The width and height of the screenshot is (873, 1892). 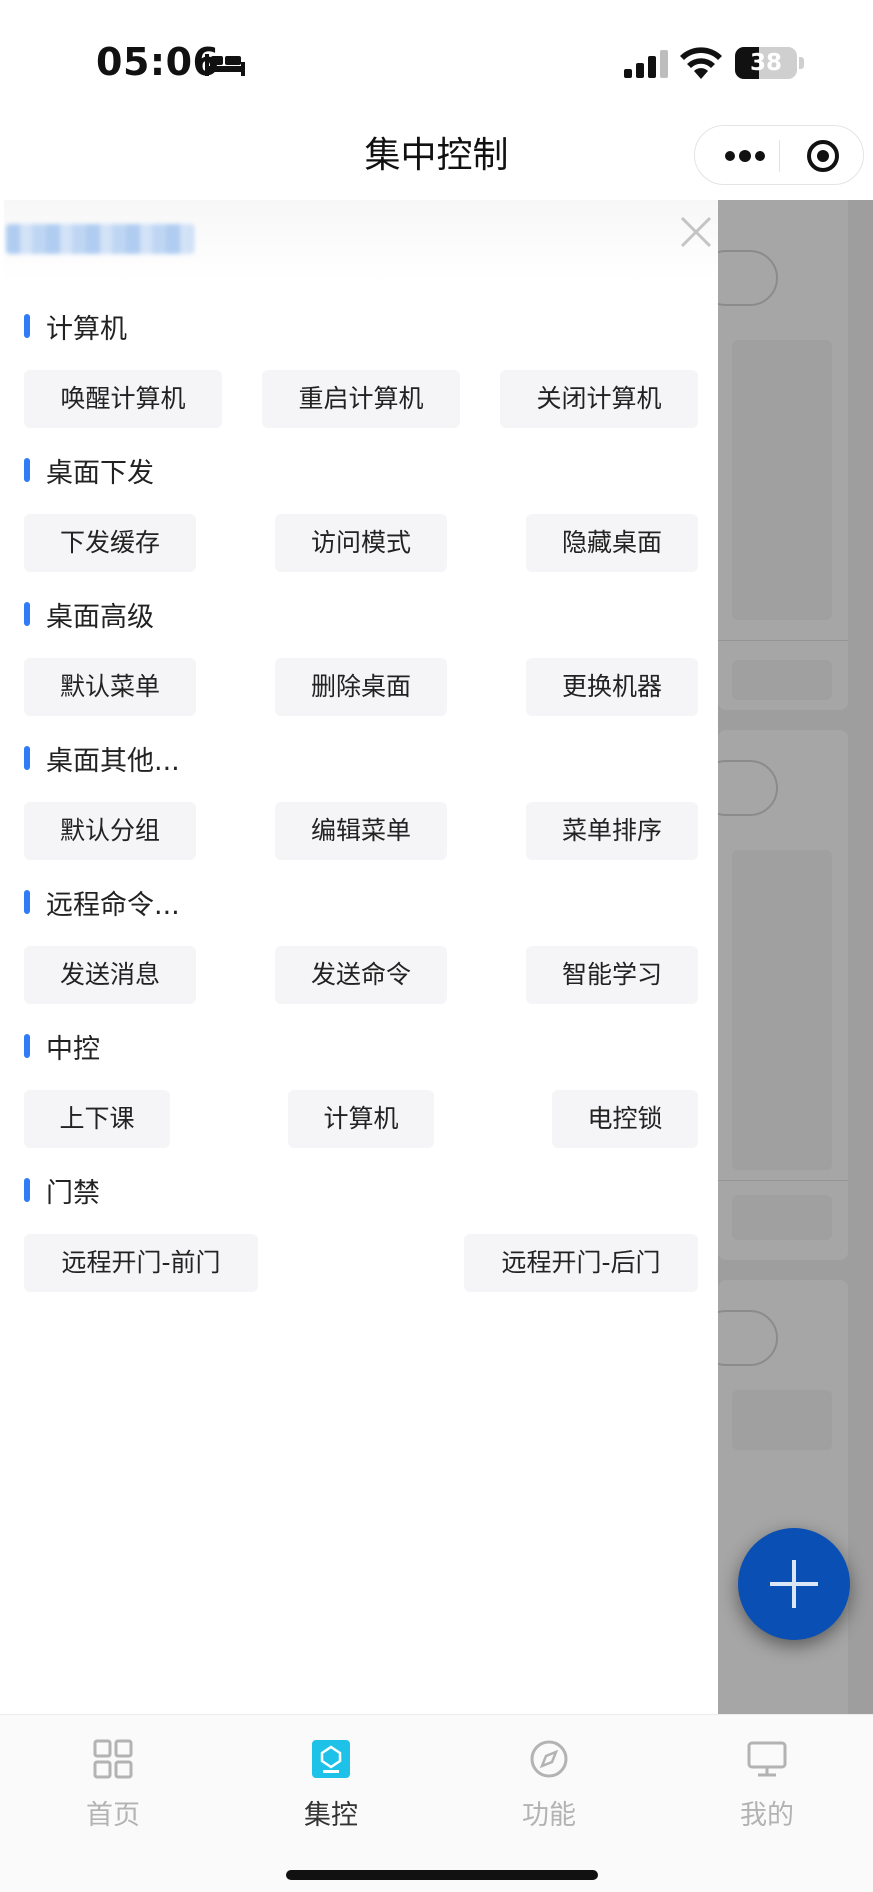 I want to click on edit-menu-button: 编辑菜单, so click(x=361, y=831).